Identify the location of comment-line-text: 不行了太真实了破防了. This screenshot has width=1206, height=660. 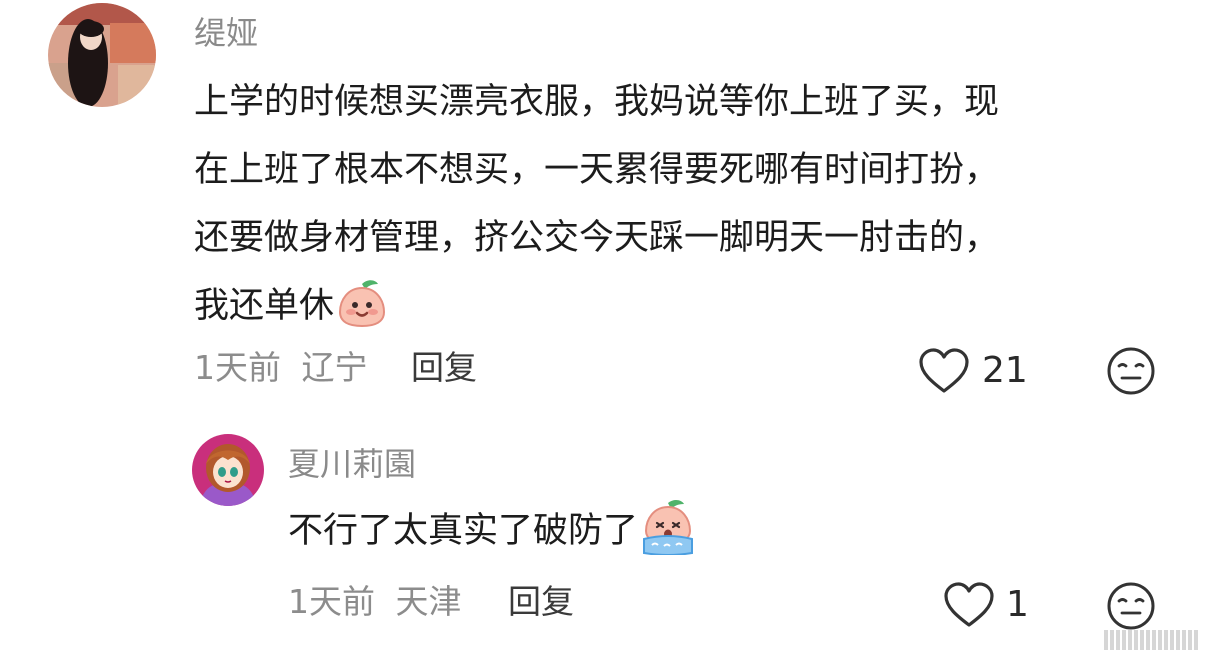
(463, 531).